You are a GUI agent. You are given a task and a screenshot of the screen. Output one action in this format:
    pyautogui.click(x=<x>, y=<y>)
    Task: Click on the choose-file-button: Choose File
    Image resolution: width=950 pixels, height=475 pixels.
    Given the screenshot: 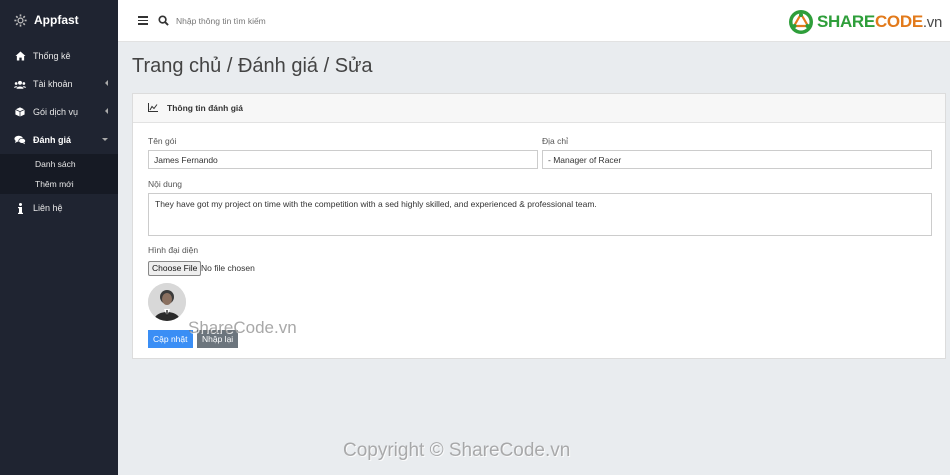 What is the action you would take?
    pyautogui.click(x=175, y=268)
    